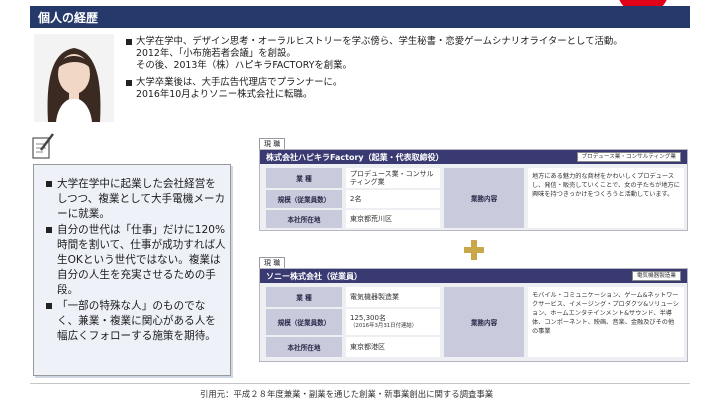  I want to click on comment-text: 大学在学中に起業した会社経営をしつつ、複業として大手電機メーカーに就業。, so click(141, 199).